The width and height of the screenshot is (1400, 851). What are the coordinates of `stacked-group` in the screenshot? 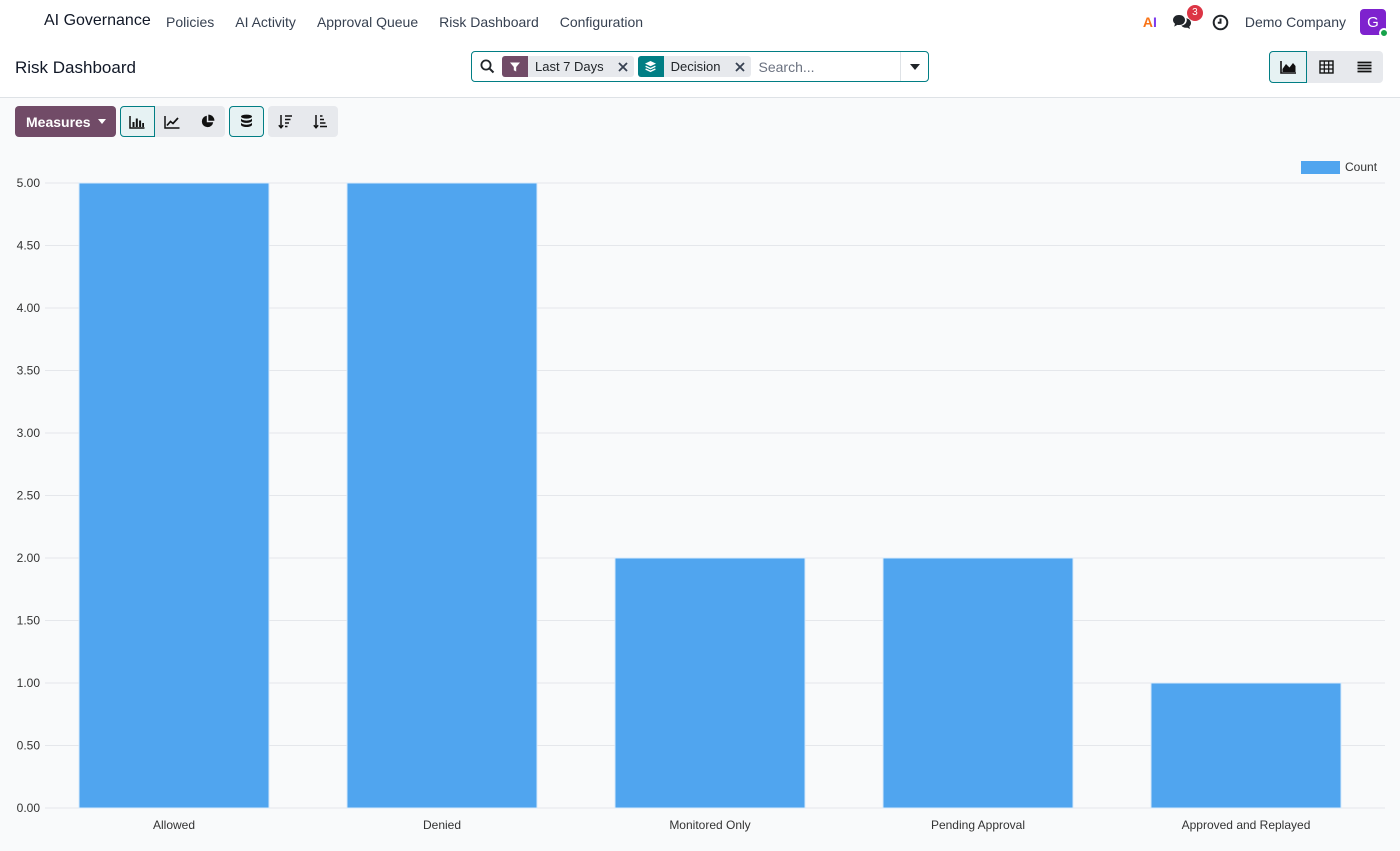 It's located at (246, 121).